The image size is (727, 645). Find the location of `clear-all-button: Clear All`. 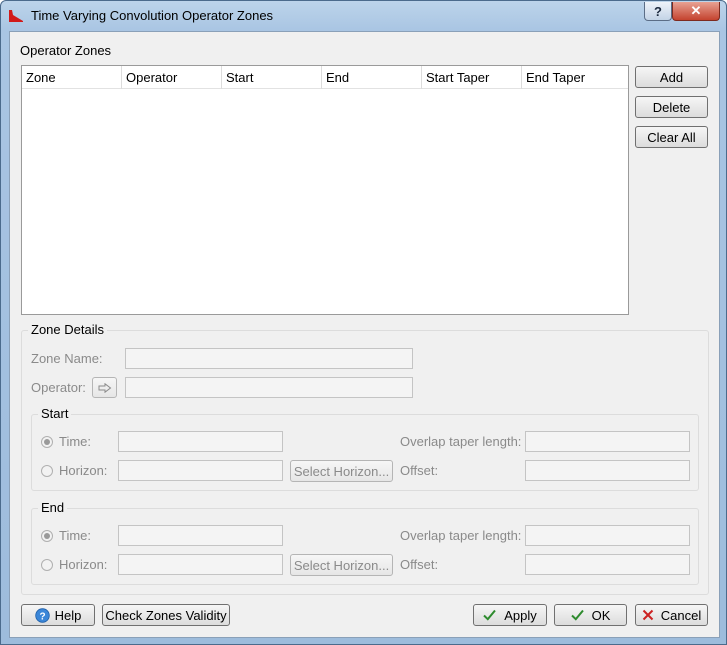

clear-all-button: Clear All is located at coordinates (671, 137).